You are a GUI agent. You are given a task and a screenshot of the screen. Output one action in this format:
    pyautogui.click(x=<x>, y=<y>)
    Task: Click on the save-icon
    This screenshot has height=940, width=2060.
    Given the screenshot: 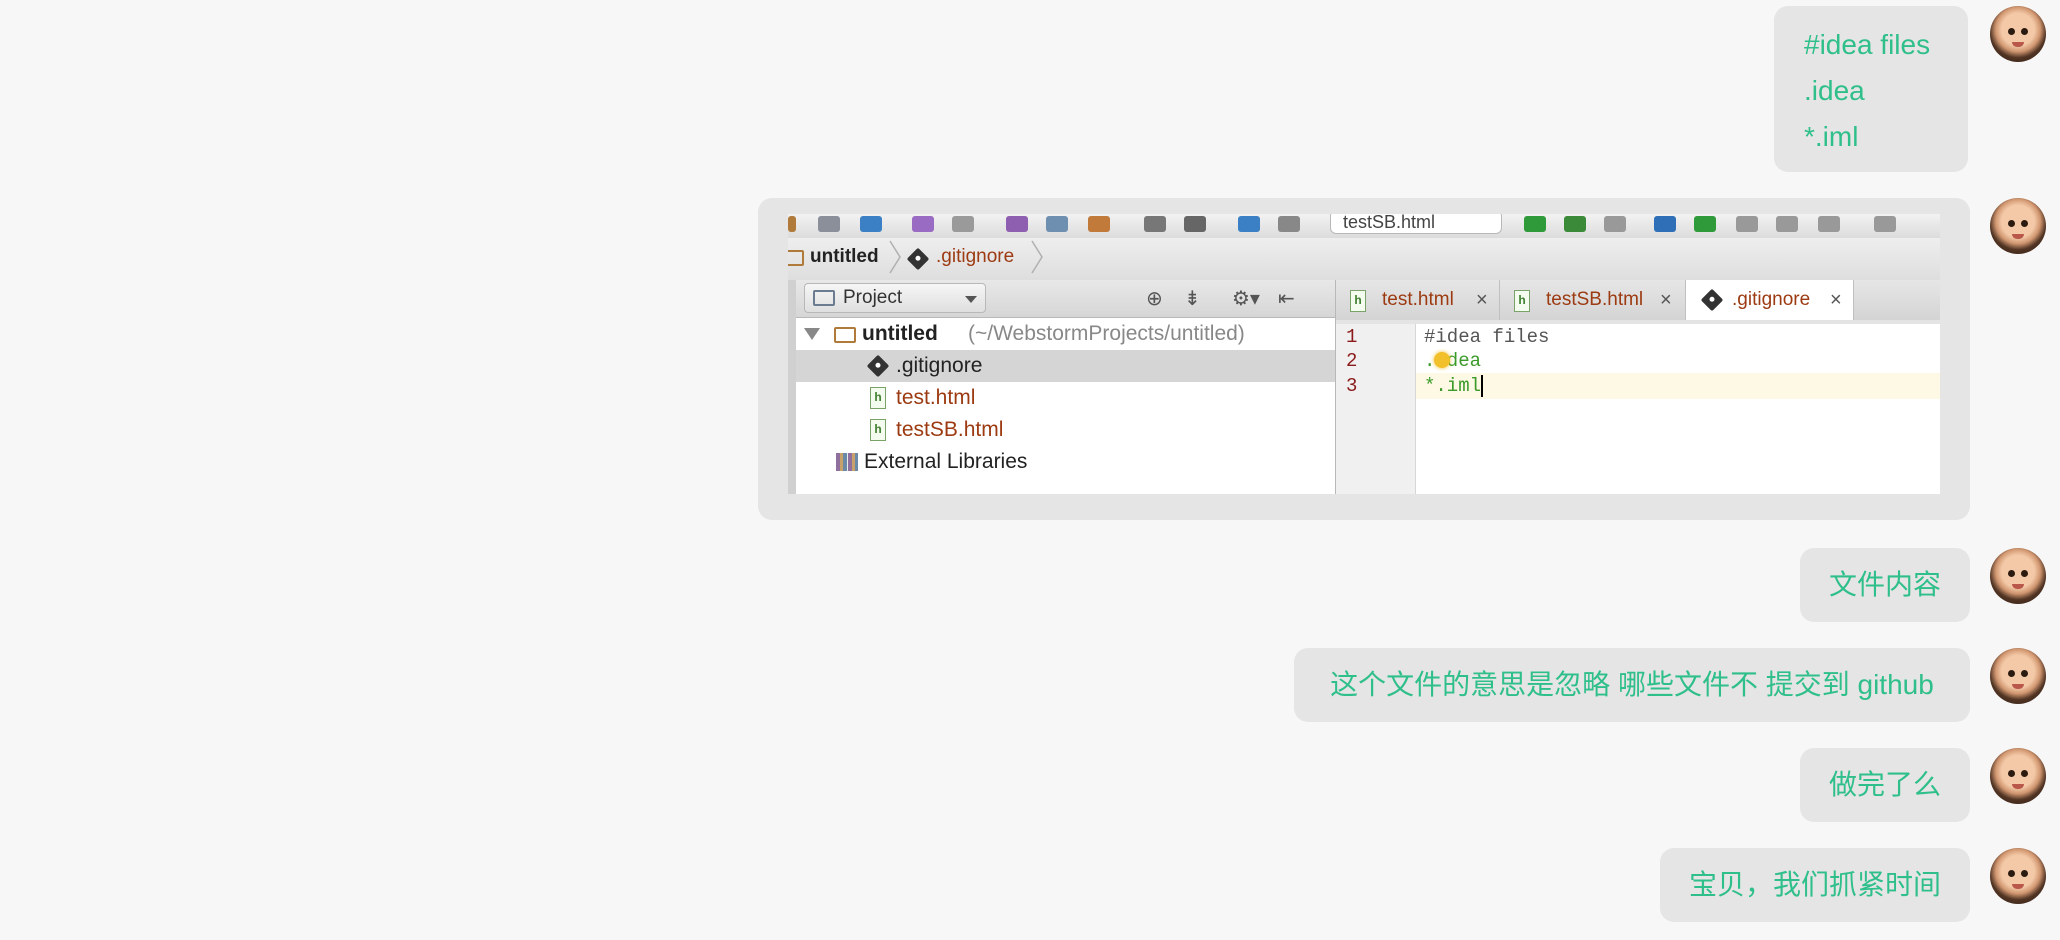 What is the action you would take?
    pyautogui.click(x=829, y=224)
    